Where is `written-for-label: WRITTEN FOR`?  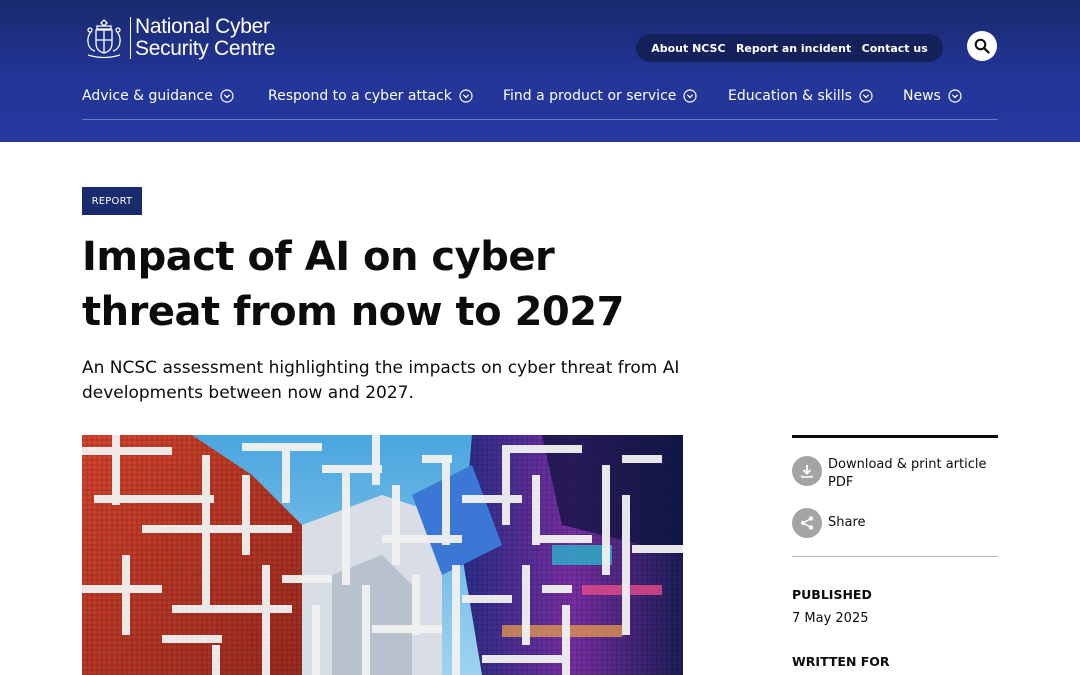 written-for-label: WRITTEN FOR is located at coordinates (841, 661).